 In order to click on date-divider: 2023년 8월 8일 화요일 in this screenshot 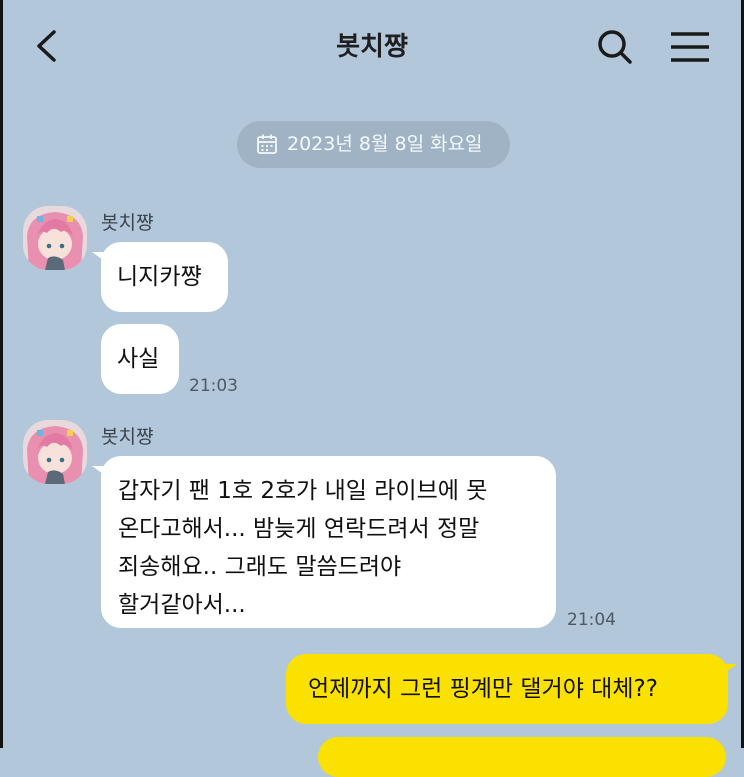, I will do `click(373, 144)`.